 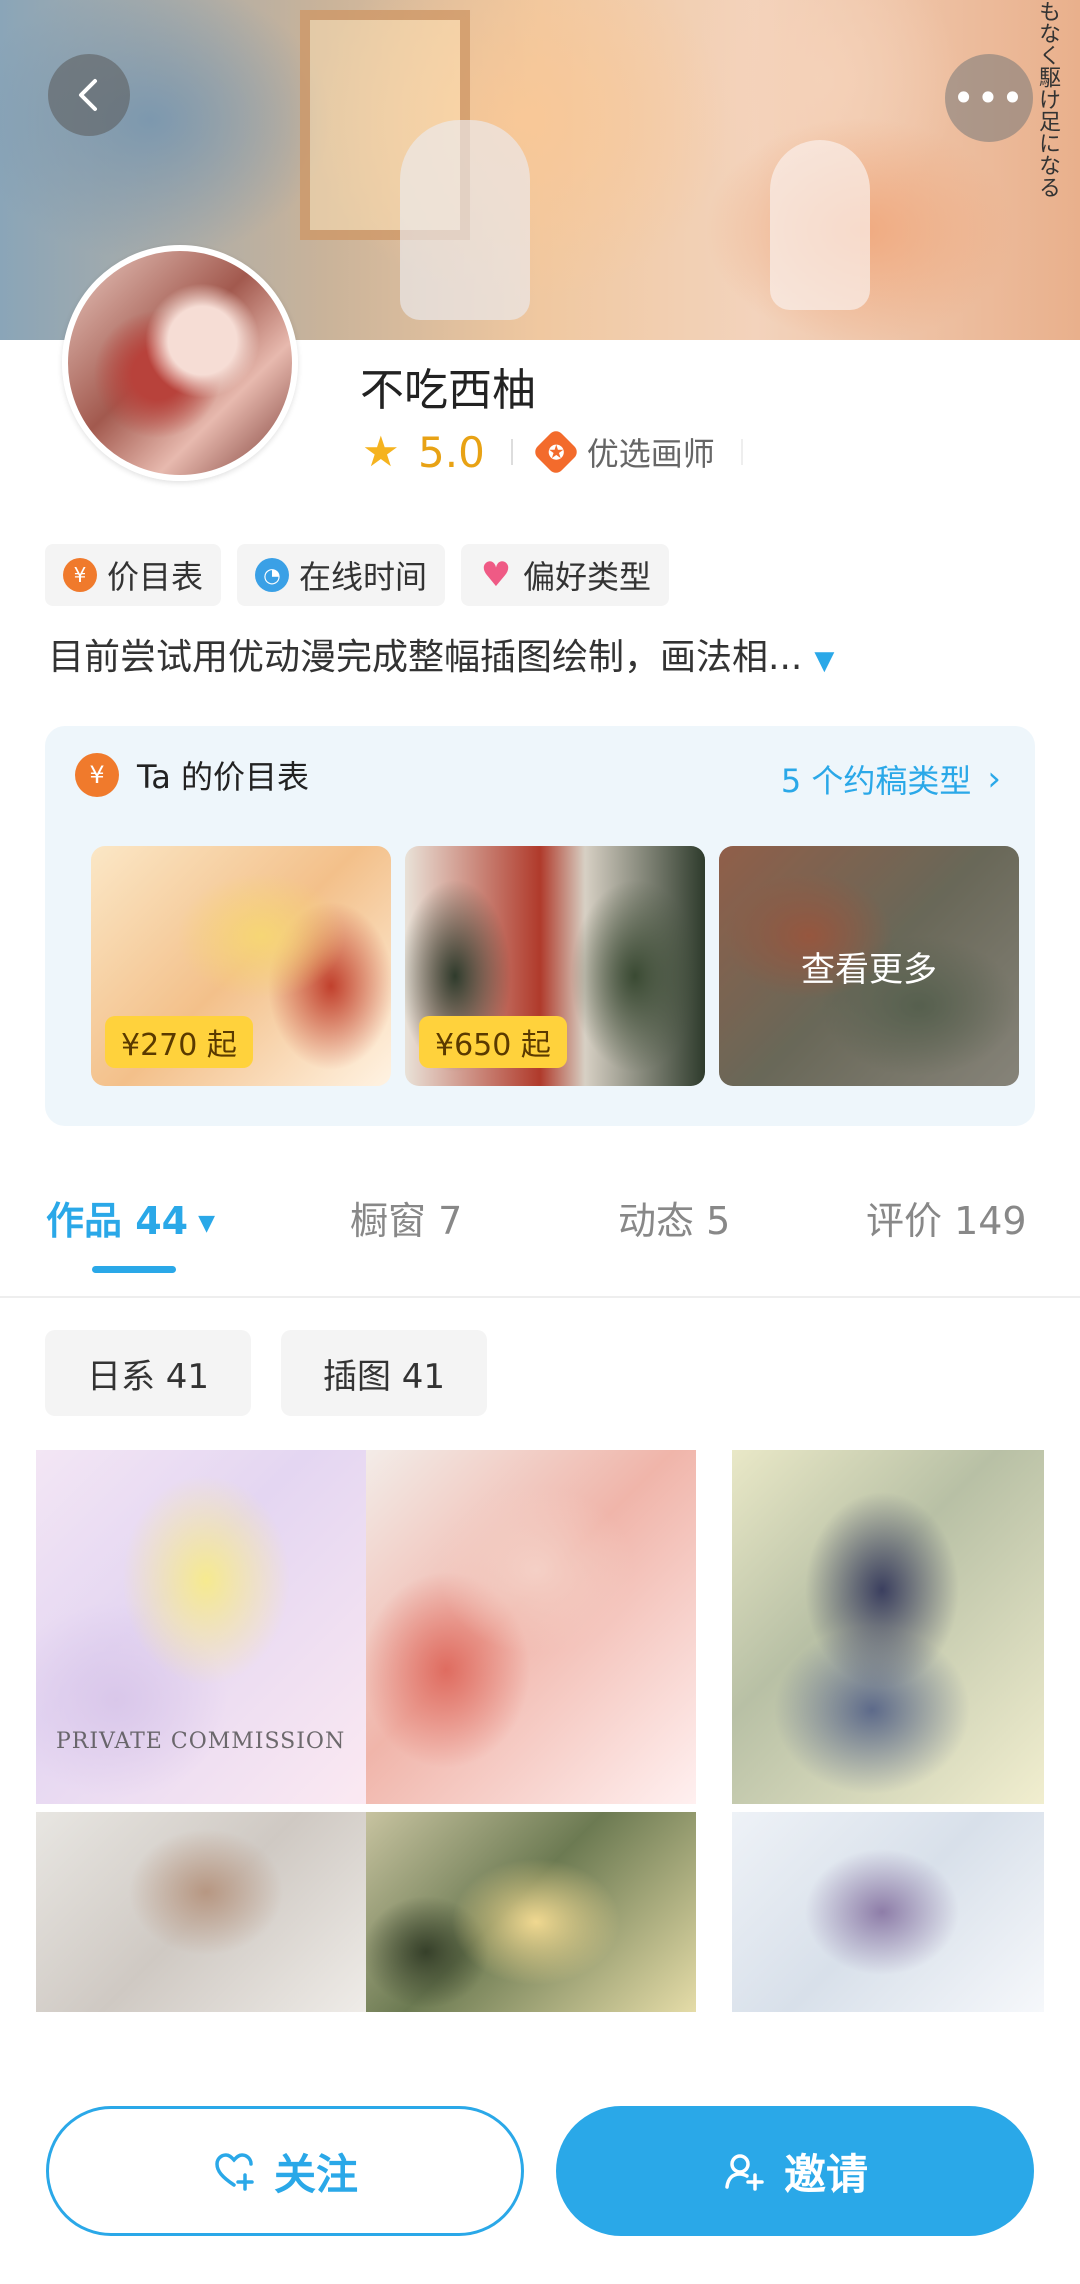 What do you see at coordinates (540, 1297) in the screenshot?
I see `tabs-divider` at bounding box center [540, 1297].